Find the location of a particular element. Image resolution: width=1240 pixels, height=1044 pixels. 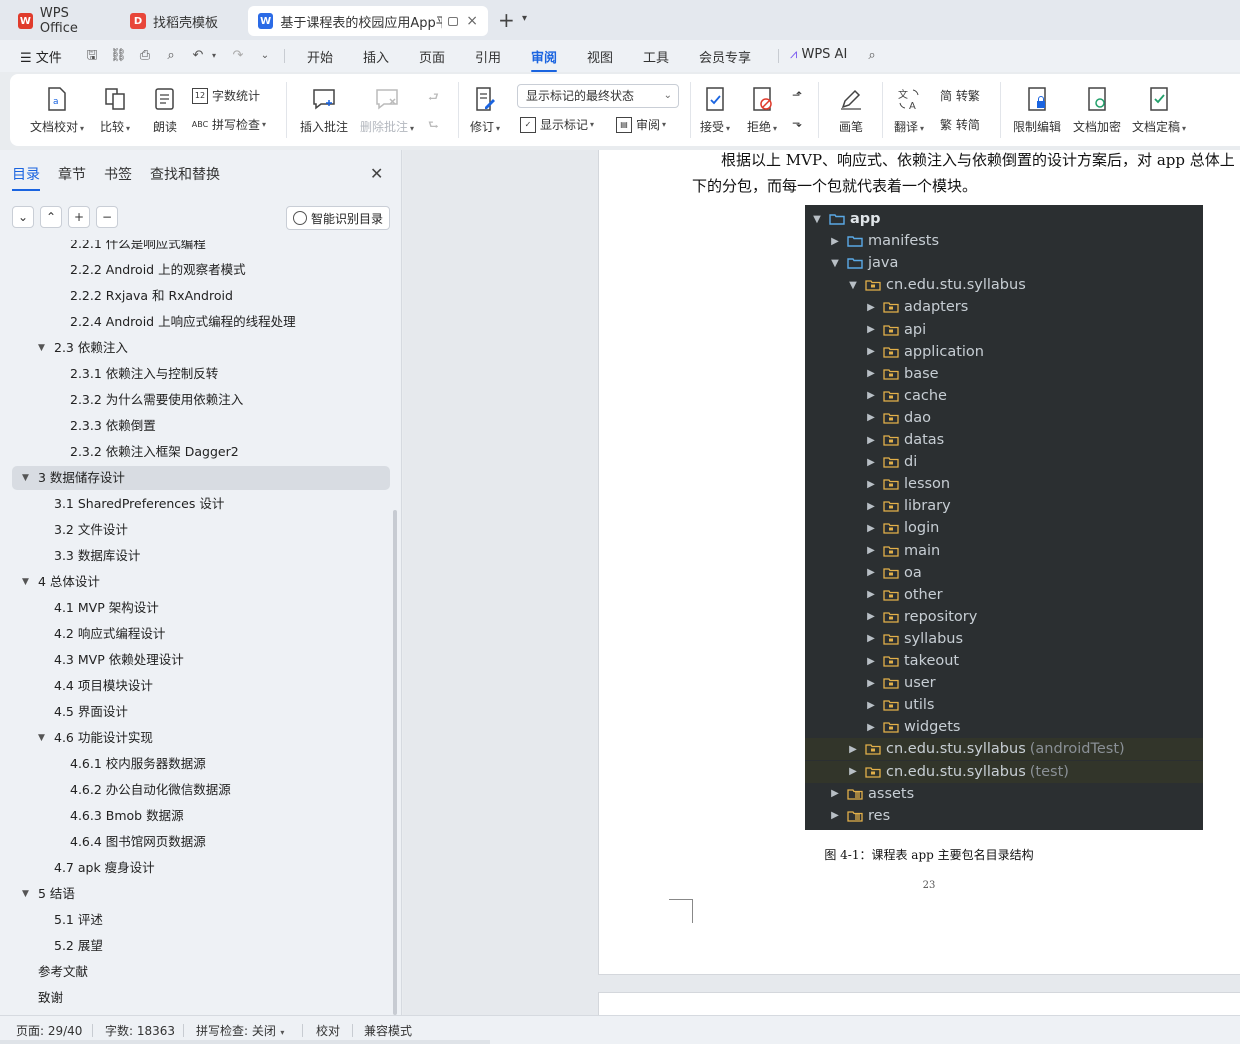

toc-item: 2.3.1 依赖注入与控制反转 is located at coordinates (201, 374).